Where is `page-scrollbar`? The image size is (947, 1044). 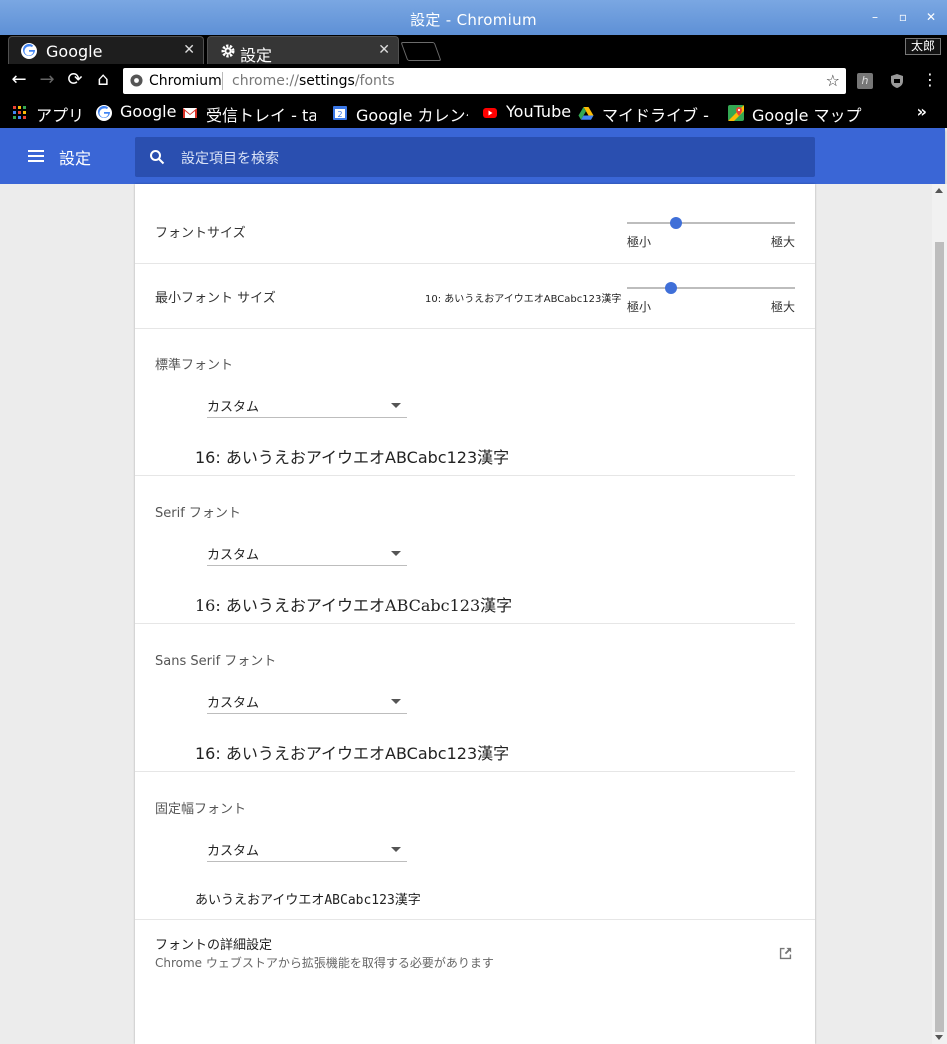 page-scrollbar is located at coordinates (939, 614).